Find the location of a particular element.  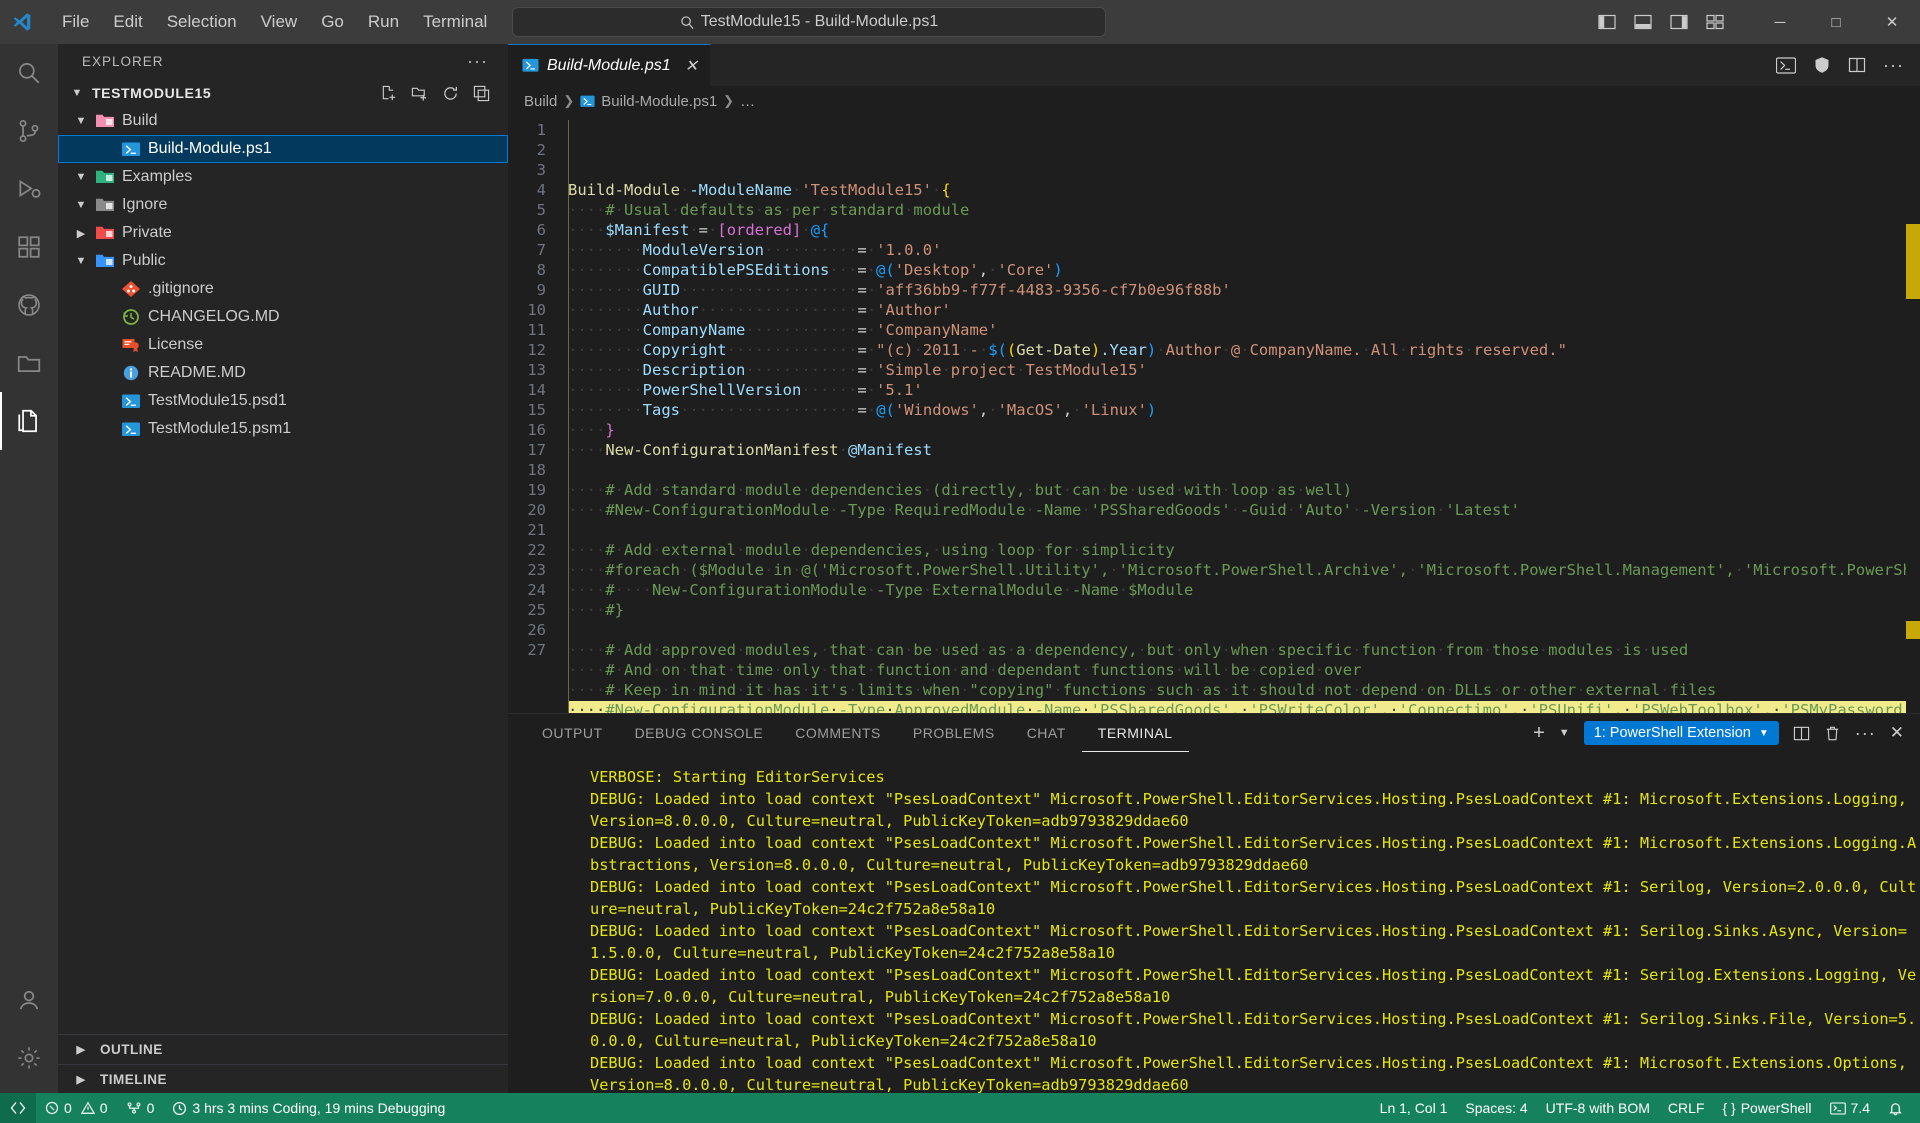

remote-indicator is located at coordinates (18, 1108).